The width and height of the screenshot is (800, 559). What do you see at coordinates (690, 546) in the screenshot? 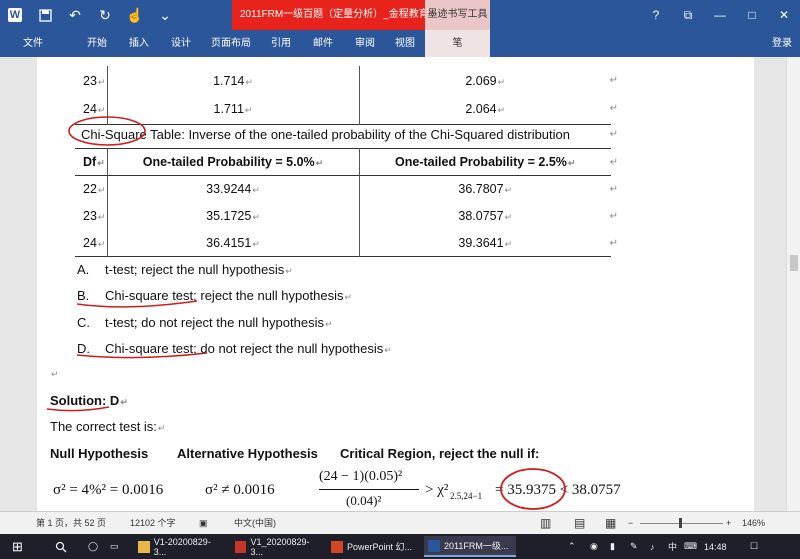
I see `tray-keyboard-icon: ⌨` at bounding box center [690, 546].